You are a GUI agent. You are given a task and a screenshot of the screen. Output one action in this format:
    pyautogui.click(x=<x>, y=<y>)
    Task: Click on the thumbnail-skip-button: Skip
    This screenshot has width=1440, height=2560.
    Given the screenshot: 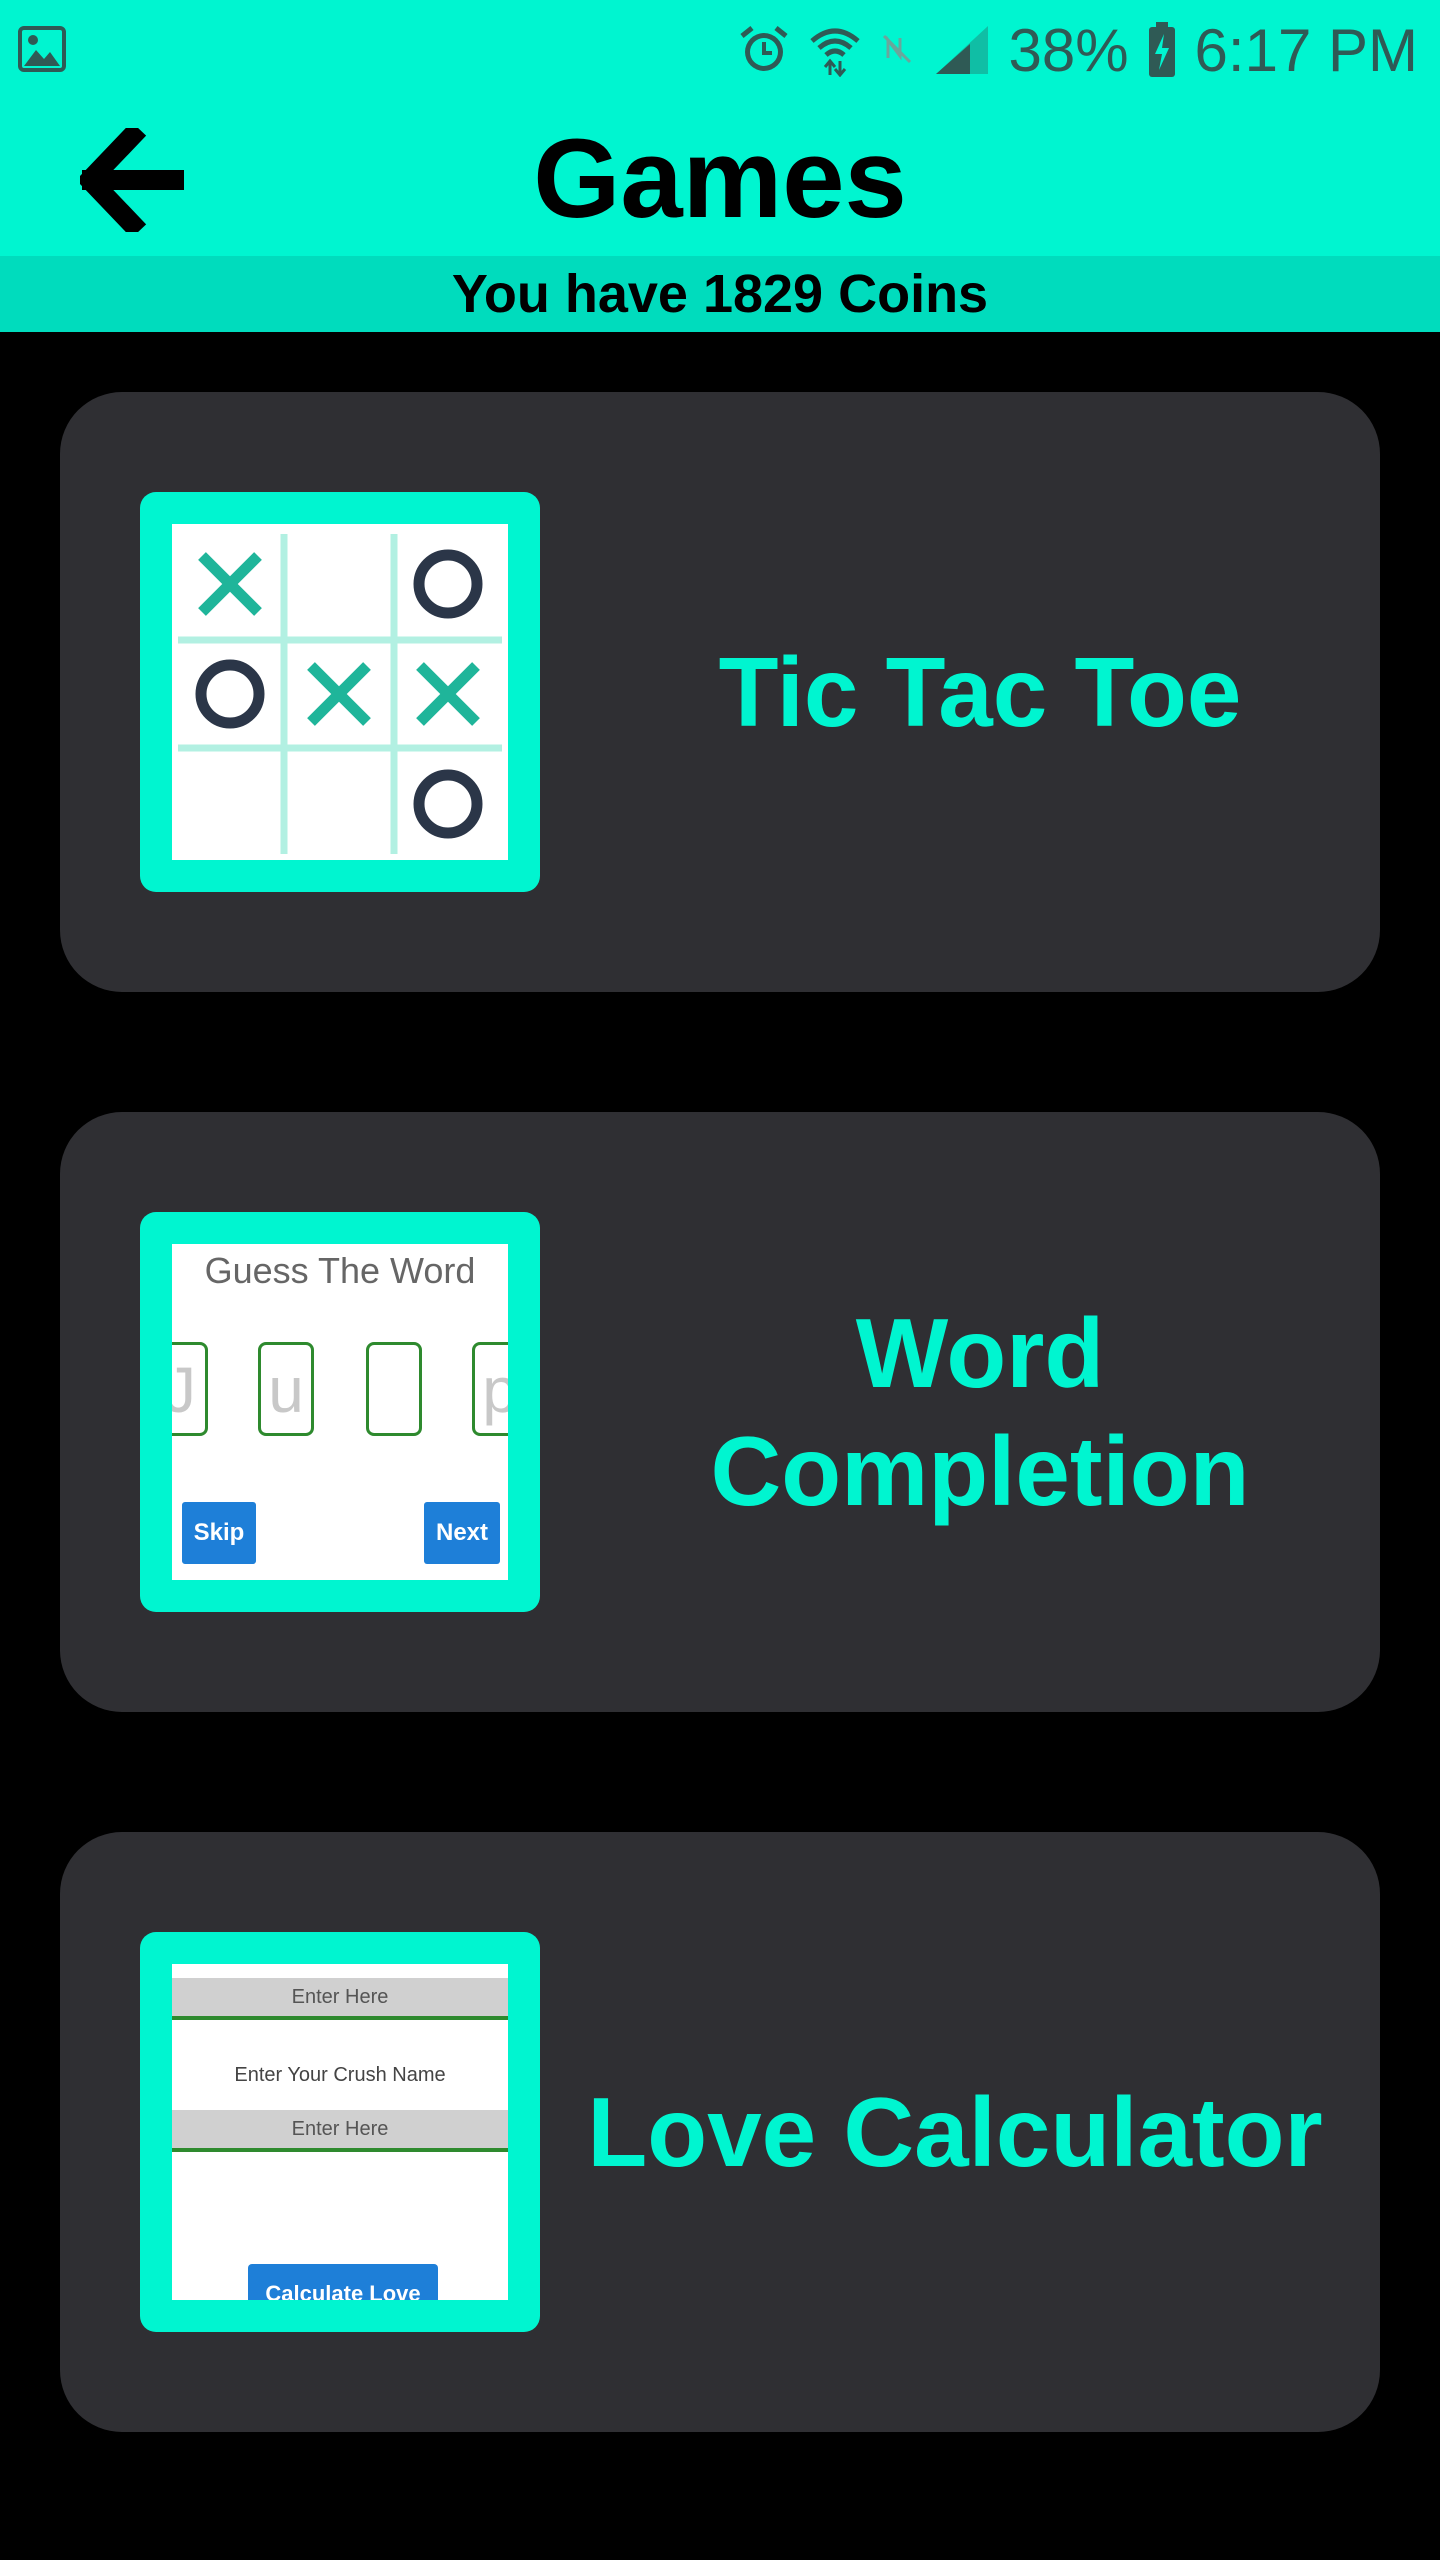 What is the action you would take?
    pyautogui.click(x=219, y=1533)
    